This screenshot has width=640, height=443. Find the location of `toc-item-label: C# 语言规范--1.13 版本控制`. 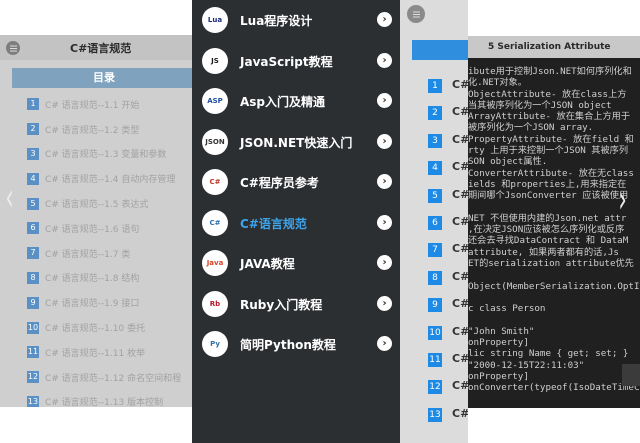

toc-item-label: C# 语言规范--1.13 版本控制 is located at coordinates (104, 402).